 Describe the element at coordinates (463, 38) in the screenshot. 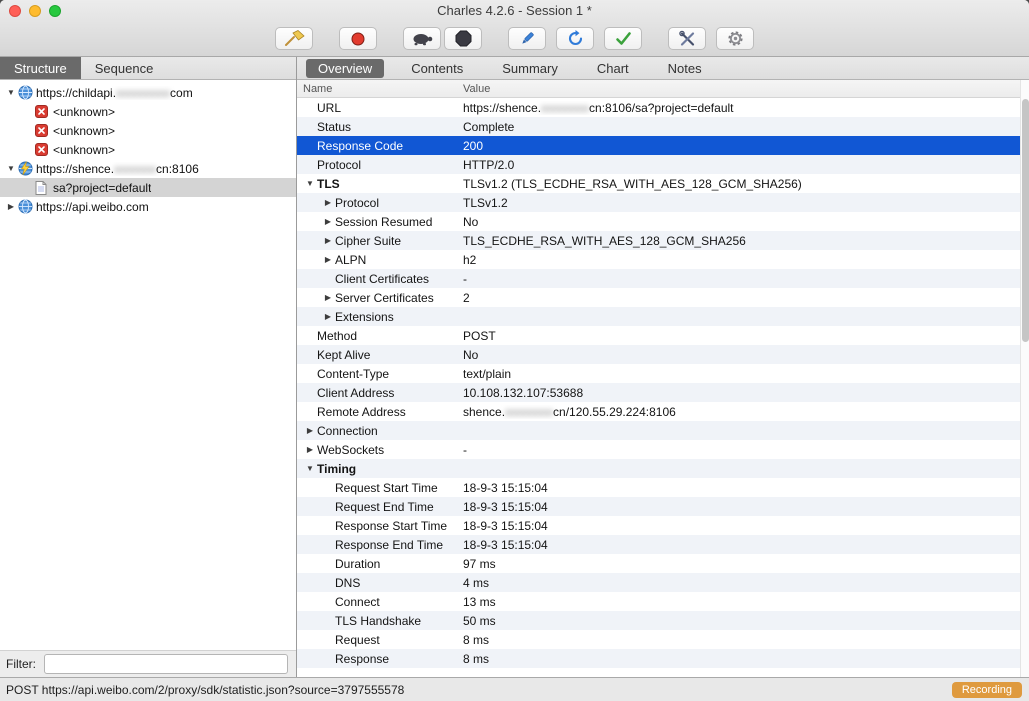

I see `breakpoints-button` at that location.